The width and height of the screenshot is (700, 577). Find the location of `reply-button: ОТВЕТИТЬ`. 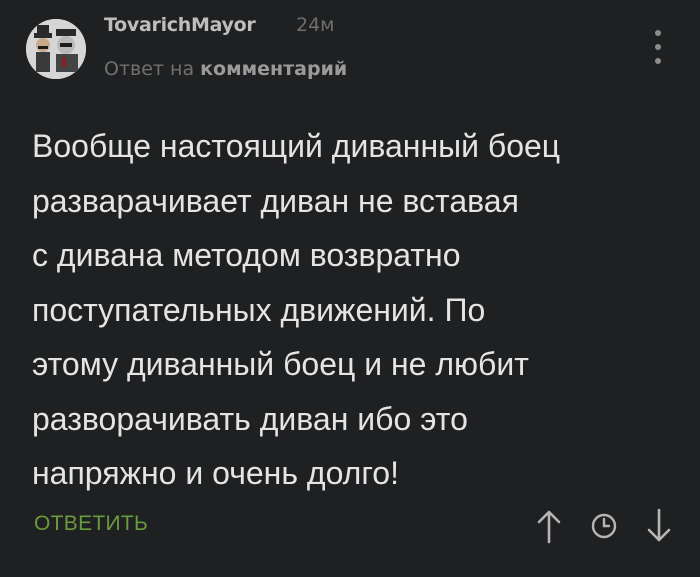

reply-button: ОТВЕТИТЬ is located at coordinates (91, 524).